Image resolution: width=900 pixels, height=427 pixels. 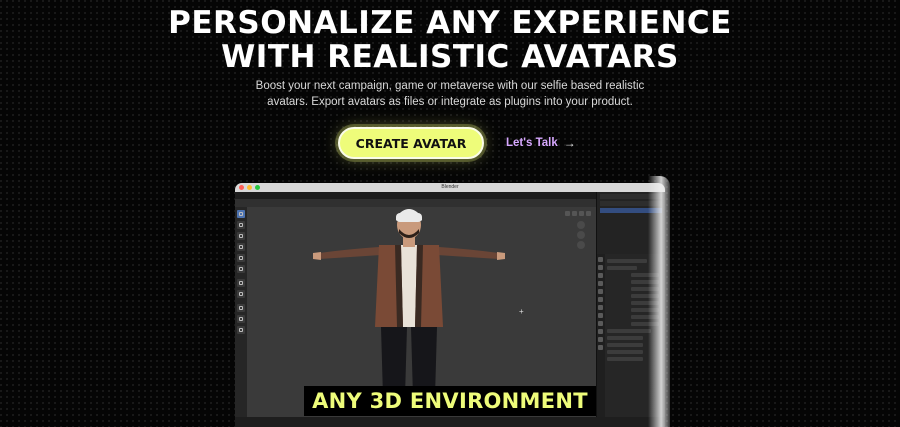 What do you see at coordinates (241, 247) in the screenshot?
I see `rotate-tool-icon` at bounding box center [241, 247].